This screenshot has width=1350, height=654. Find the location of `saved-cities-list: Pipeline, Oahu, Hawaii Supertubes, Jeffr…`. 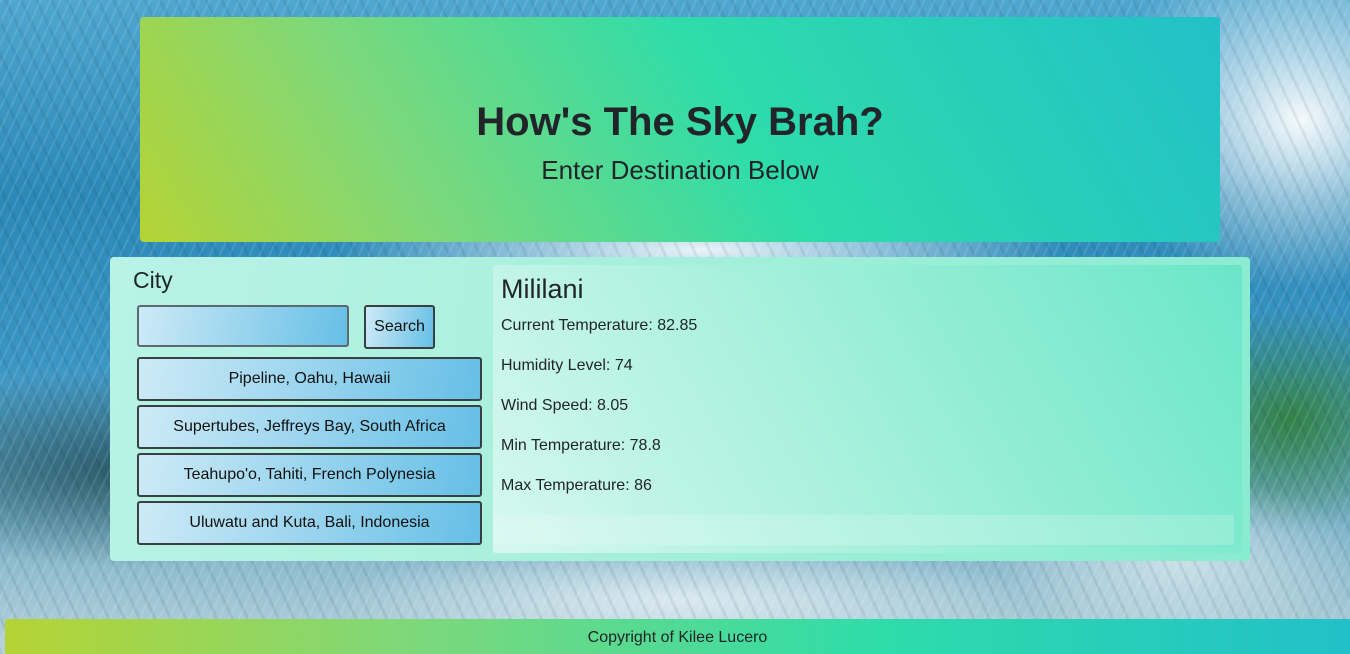

saved-cities-list: Pipeline, Oahu, Hawaii Supertubes, Jeffr… is located at coordinates (309, 453).